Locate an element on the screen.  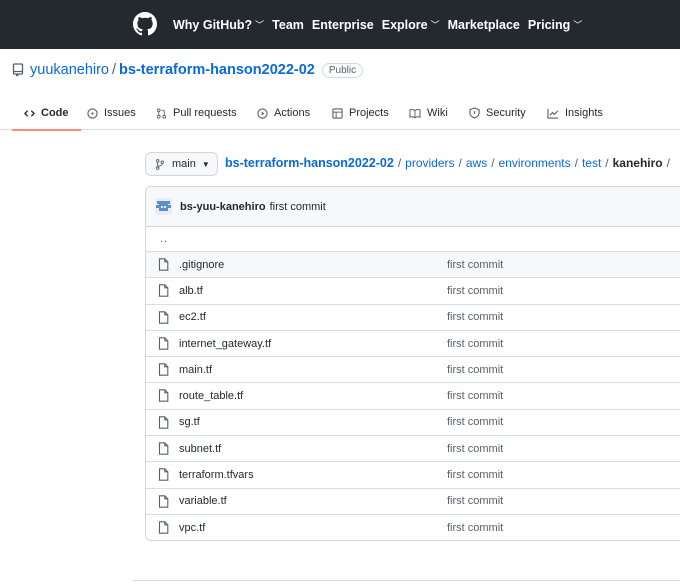
file-row: sg.tf first commit is located at coordinates (413, 423).